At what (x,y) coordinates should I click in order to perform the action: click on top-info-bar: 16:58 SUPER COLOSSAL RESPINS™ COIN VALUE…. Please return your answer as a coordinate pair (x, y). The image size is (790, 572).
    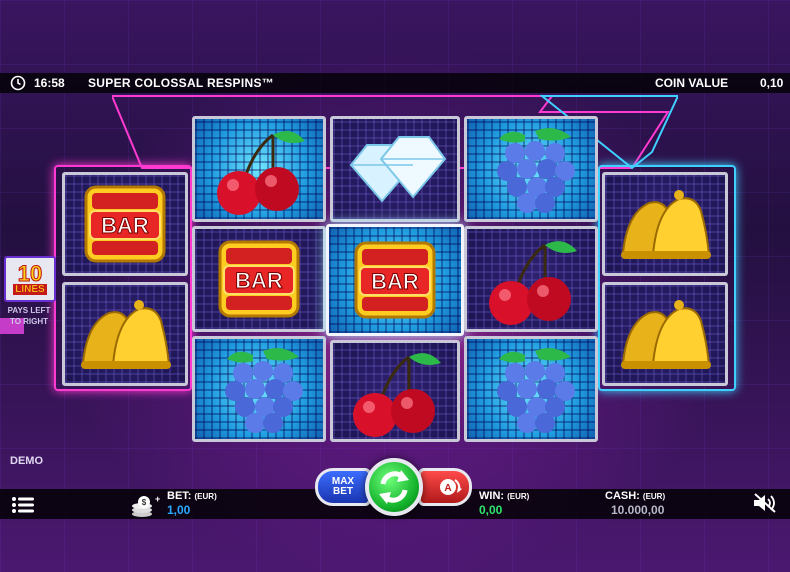
    Looking at the image, I should click on (395, 83).